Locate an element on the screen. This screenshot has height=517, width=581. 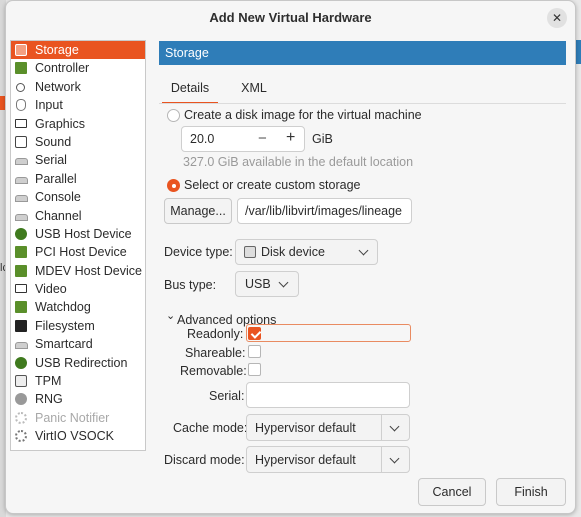
sidebar-item-label: Console is located at coordinates (58, 197).